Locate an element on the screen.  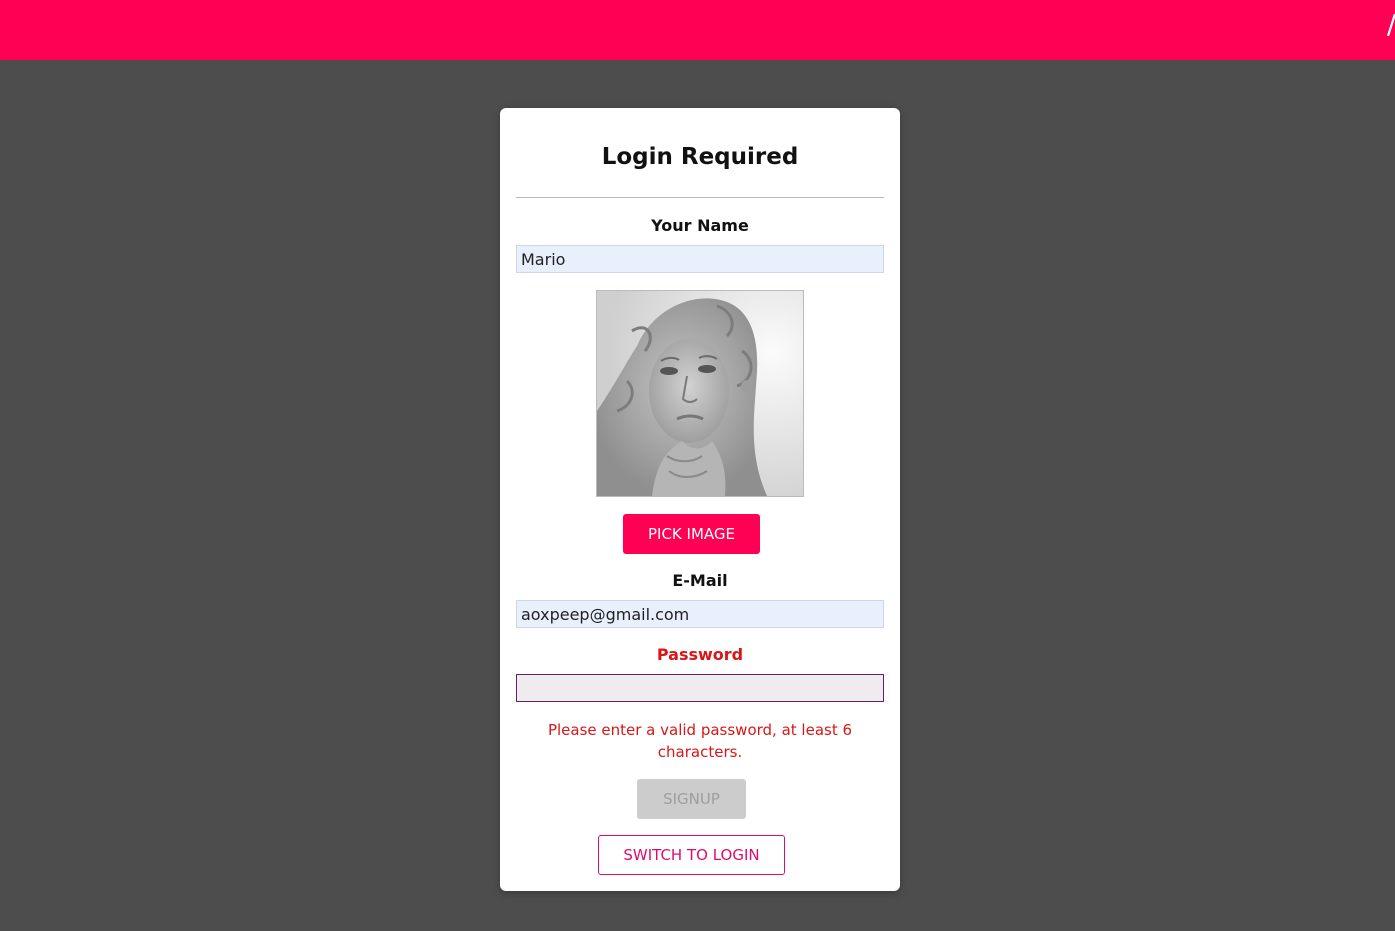
switch-to-login-button: SWITCH TO LOGIN is located at coordinates (691, 855).